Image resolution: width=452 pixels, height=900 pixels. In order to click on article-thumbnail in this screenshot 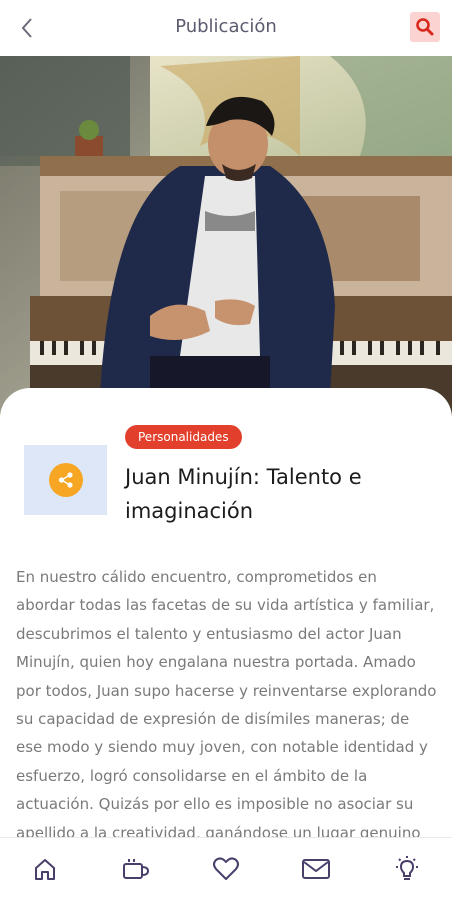, I will do `click(65, 480)`.